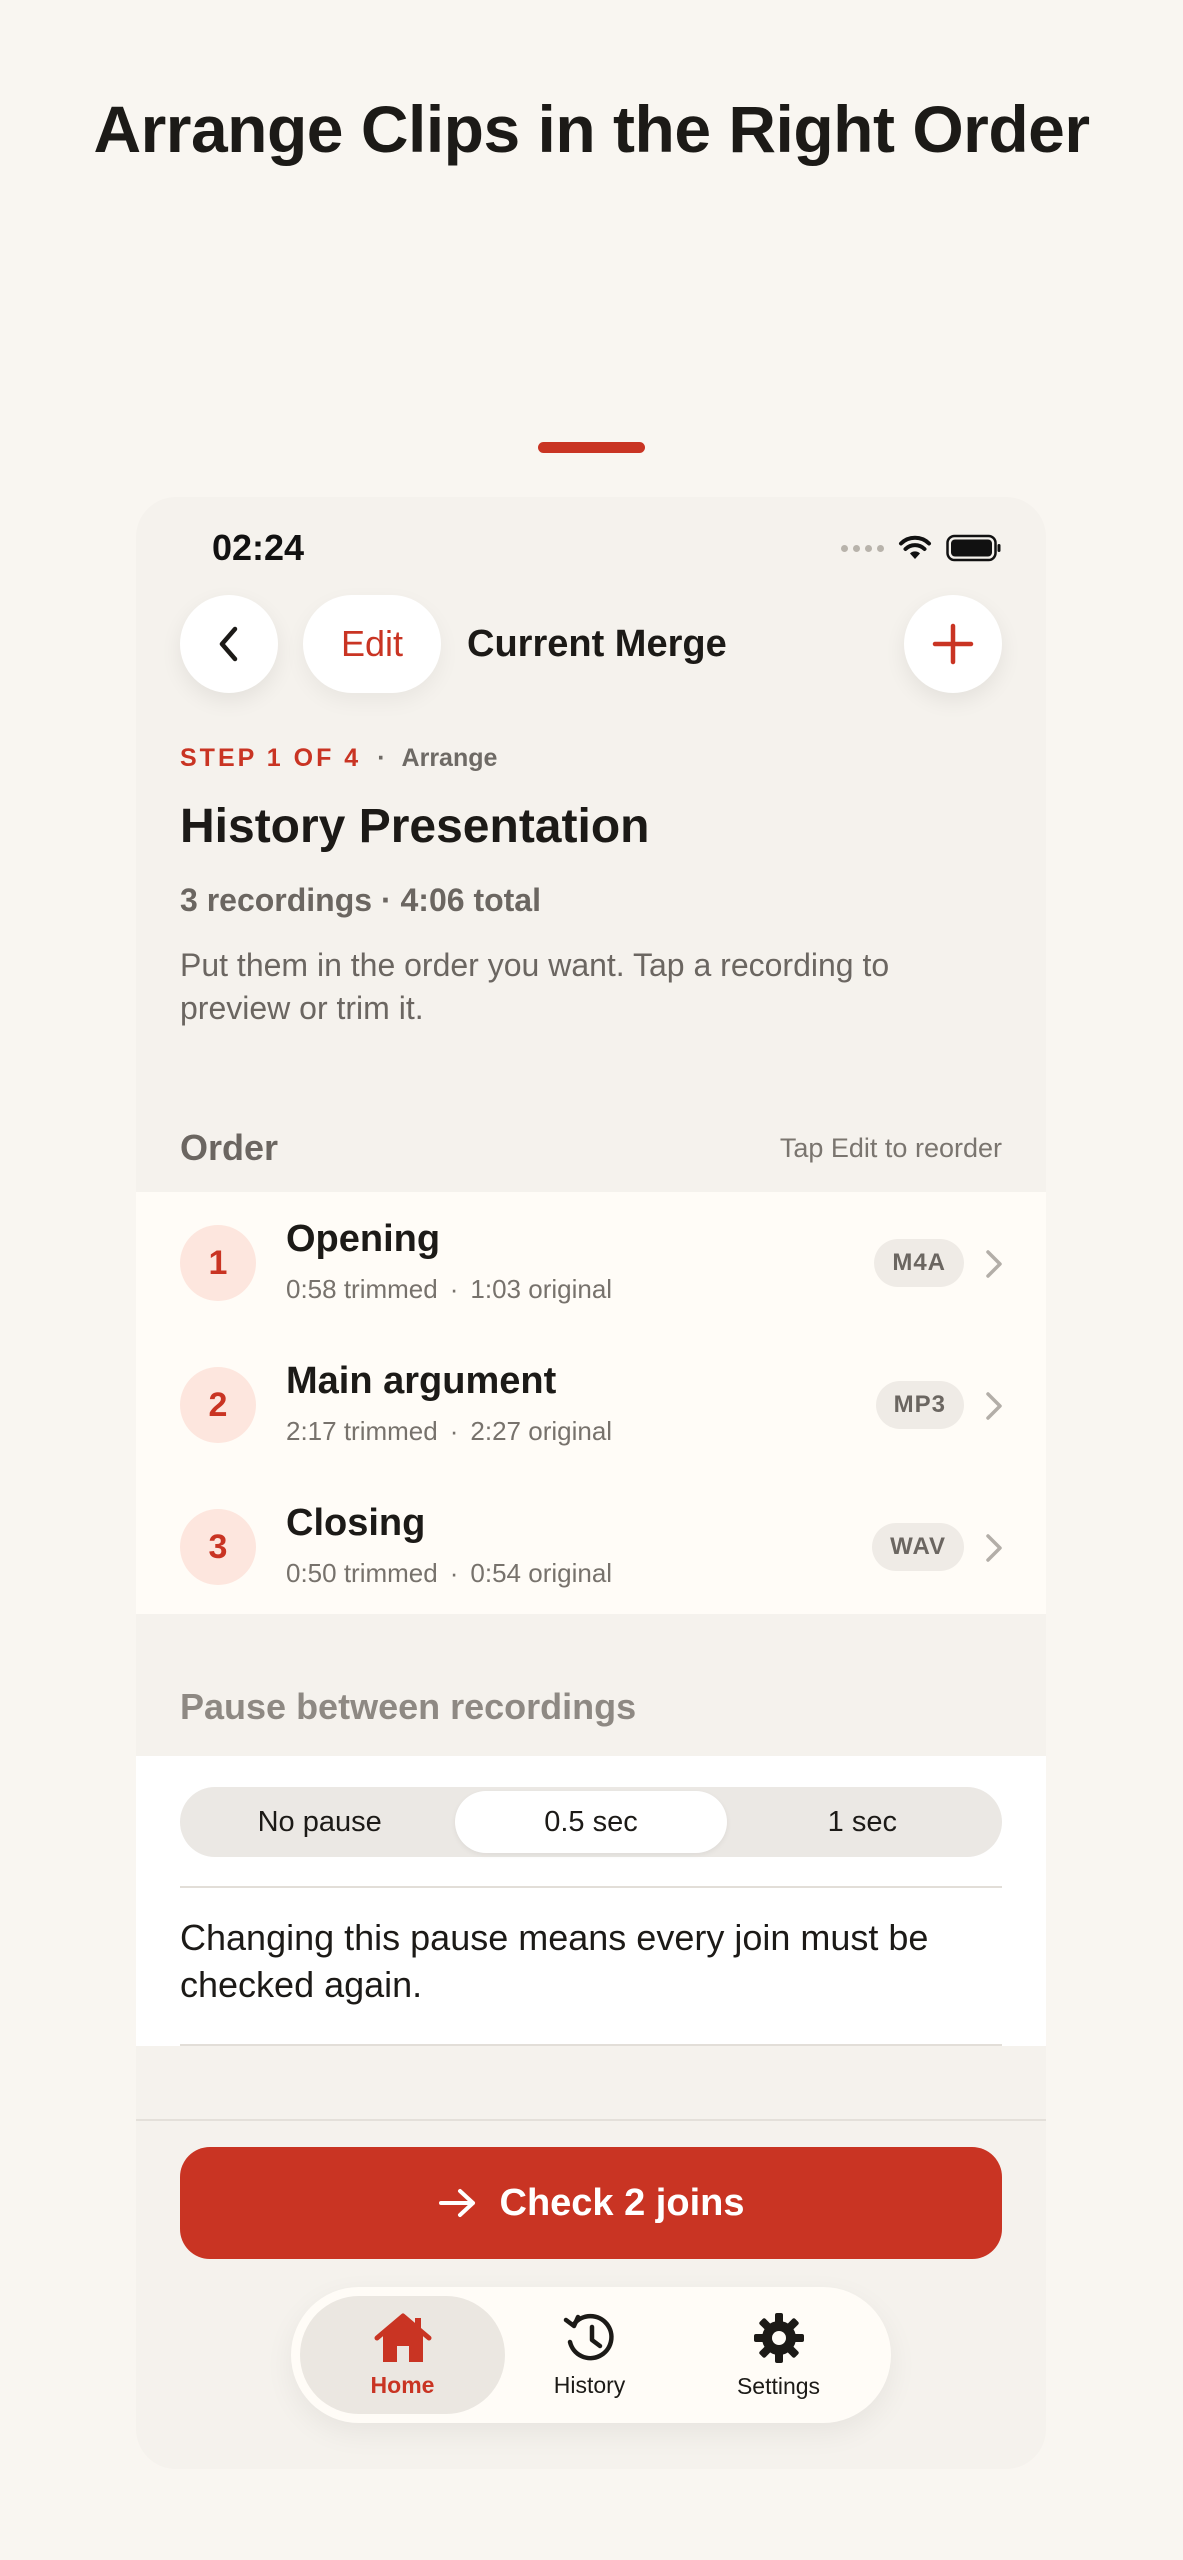  I want to click on pause-option-none: No pause, so click(319, 1822).